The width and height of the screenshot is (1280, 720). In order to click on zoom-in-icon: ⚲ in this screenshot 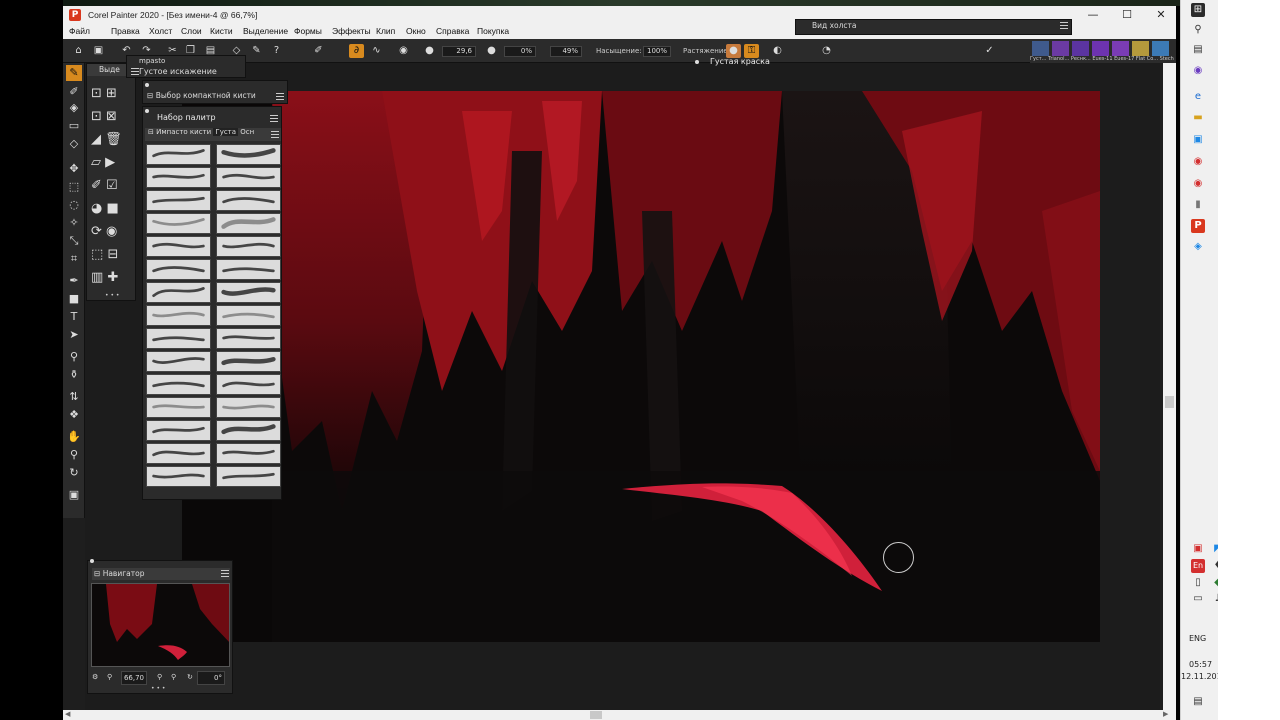, I will do `click(173, 677)`.